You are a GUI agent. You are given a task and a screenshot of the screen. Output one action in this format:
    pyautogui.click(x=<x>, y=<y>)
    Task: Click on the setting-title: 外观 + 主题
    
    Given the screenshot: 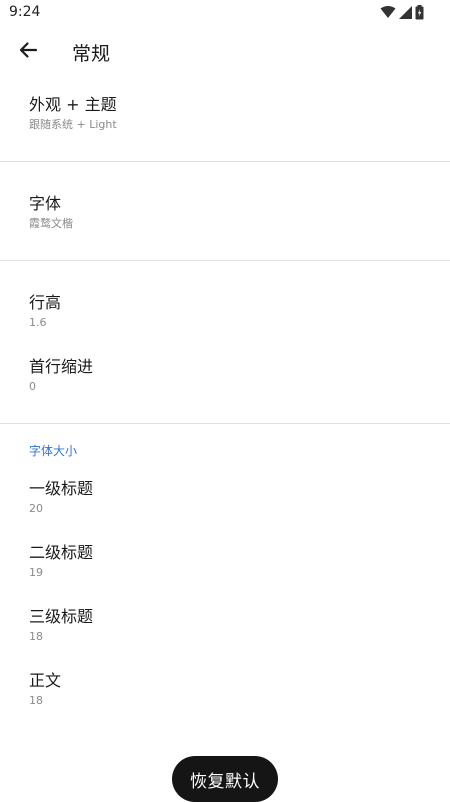 What is the action you would take?
    pyautogui.click(x=73, y=104)
    